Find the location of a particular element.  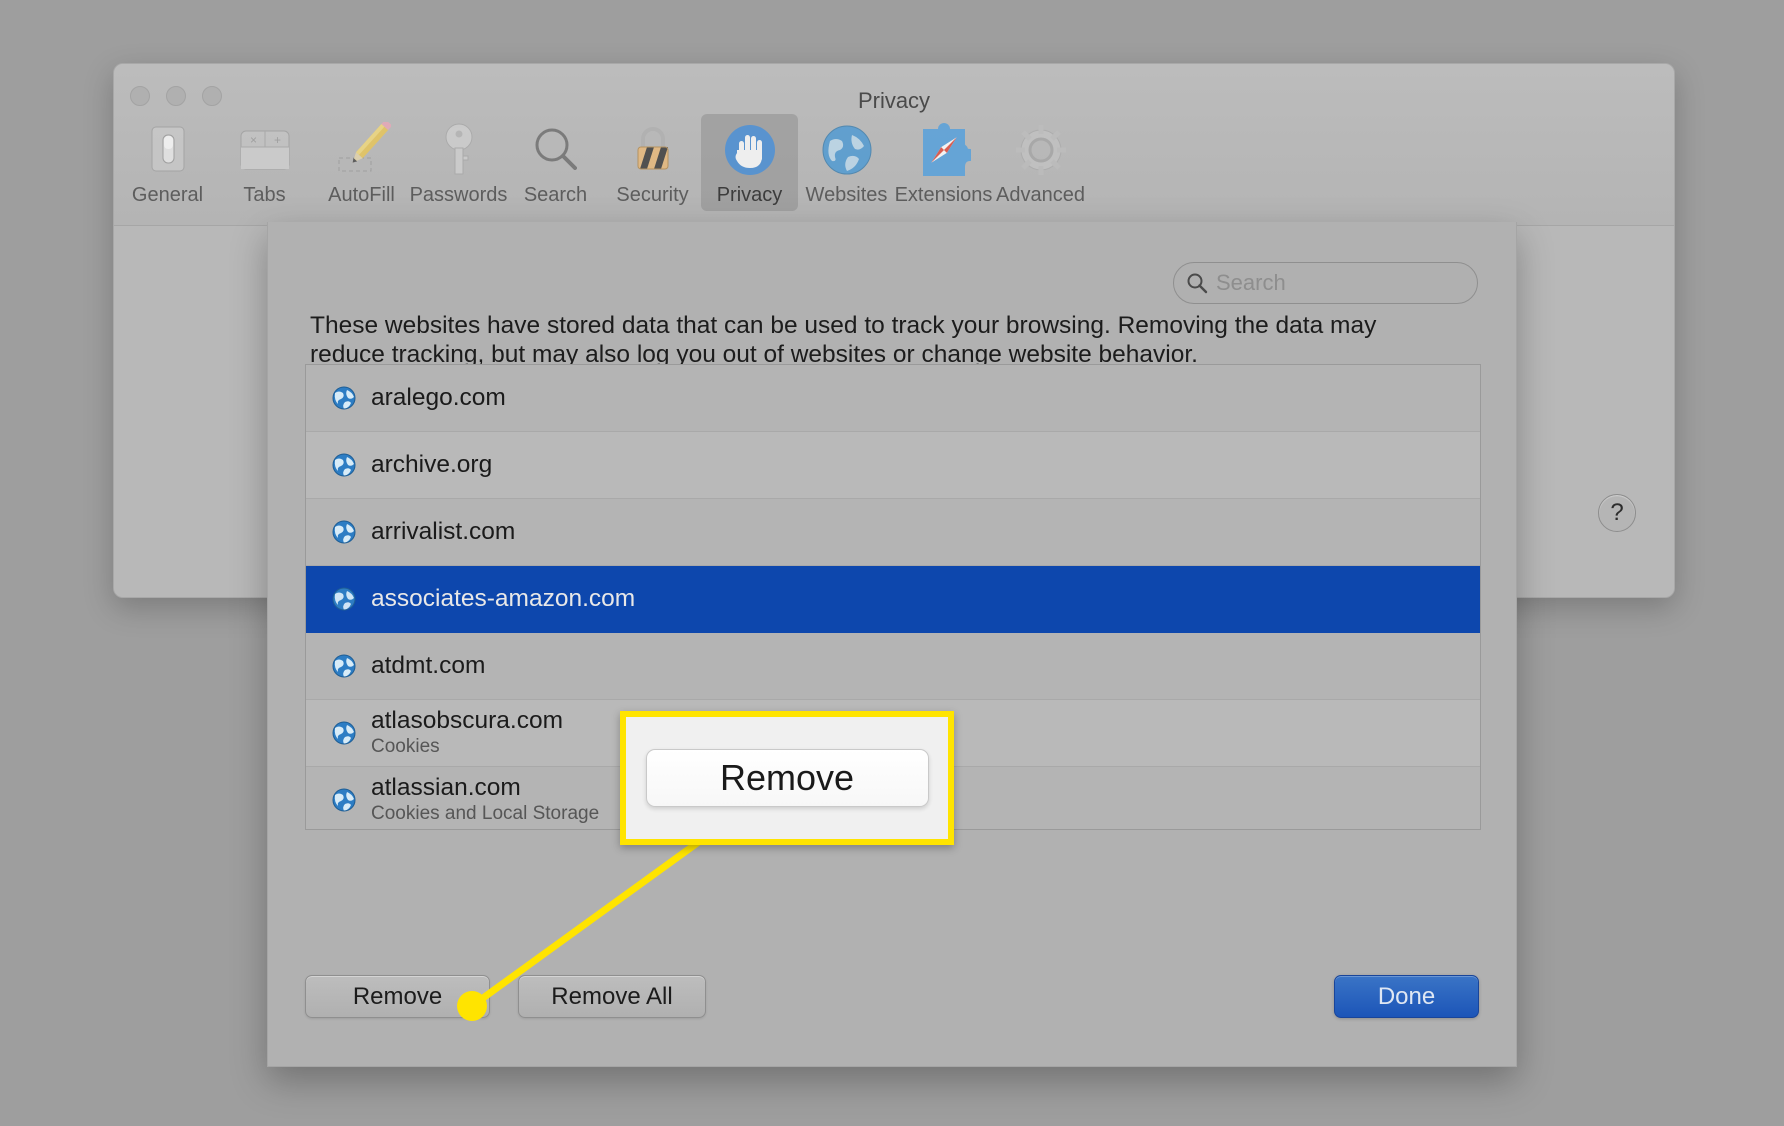

callout-remove-button: Remove is located at coordinates (787, 778).